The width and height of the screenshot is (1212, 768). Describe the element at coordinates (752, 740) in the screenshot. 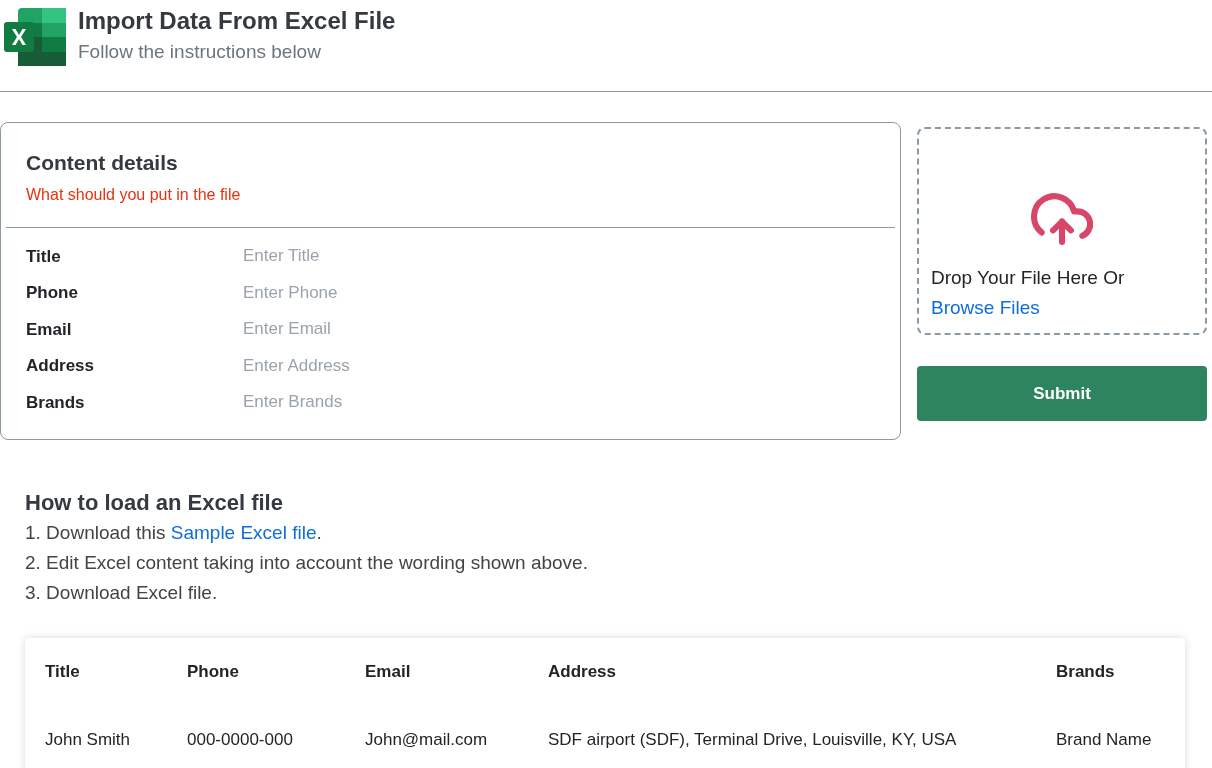

I see `table-cell: SDF airport (SDF), Terminal Drive, Louisville, KY, USA` at that location.